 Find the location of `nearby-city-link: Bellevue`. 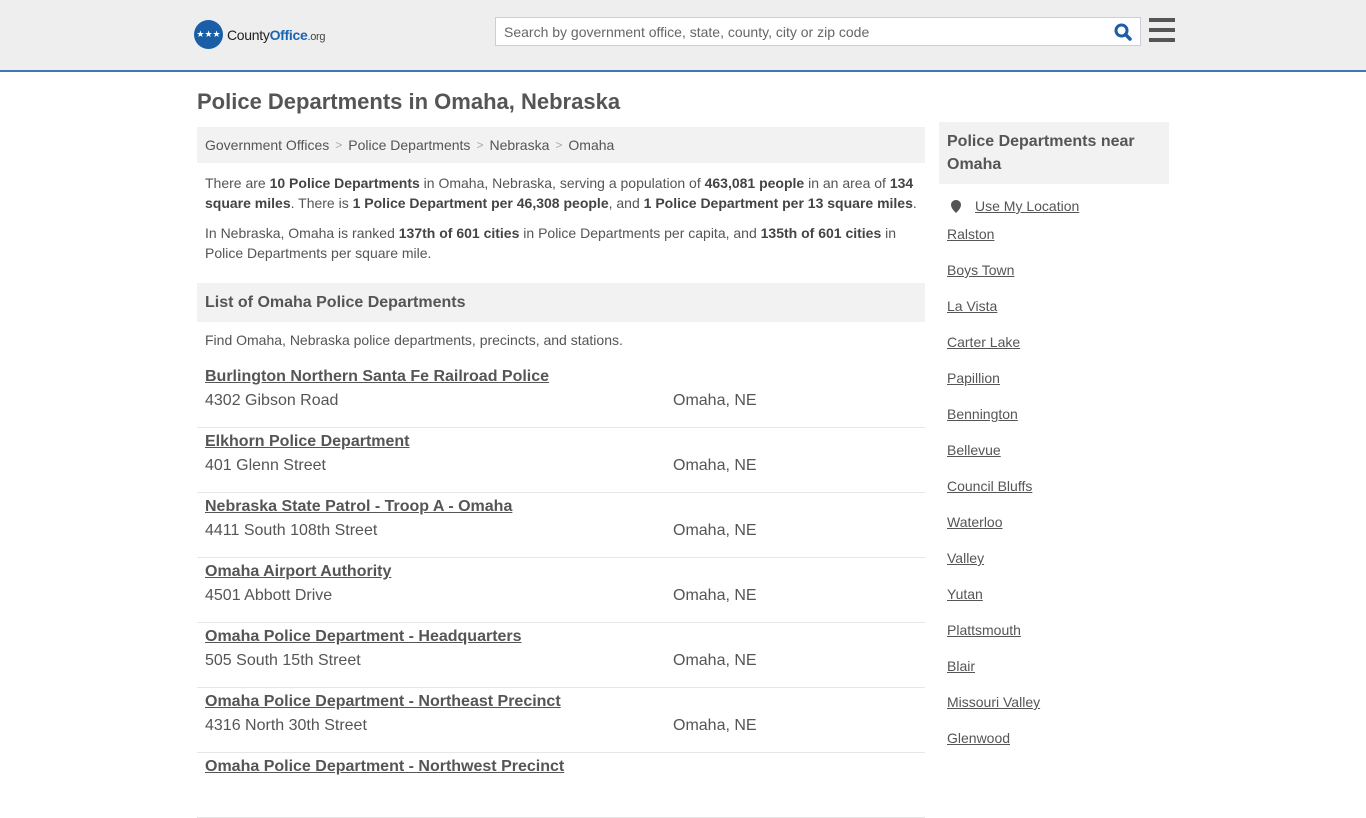

nearby-city-link: Bellevue is located at coordinates (1054, 450).